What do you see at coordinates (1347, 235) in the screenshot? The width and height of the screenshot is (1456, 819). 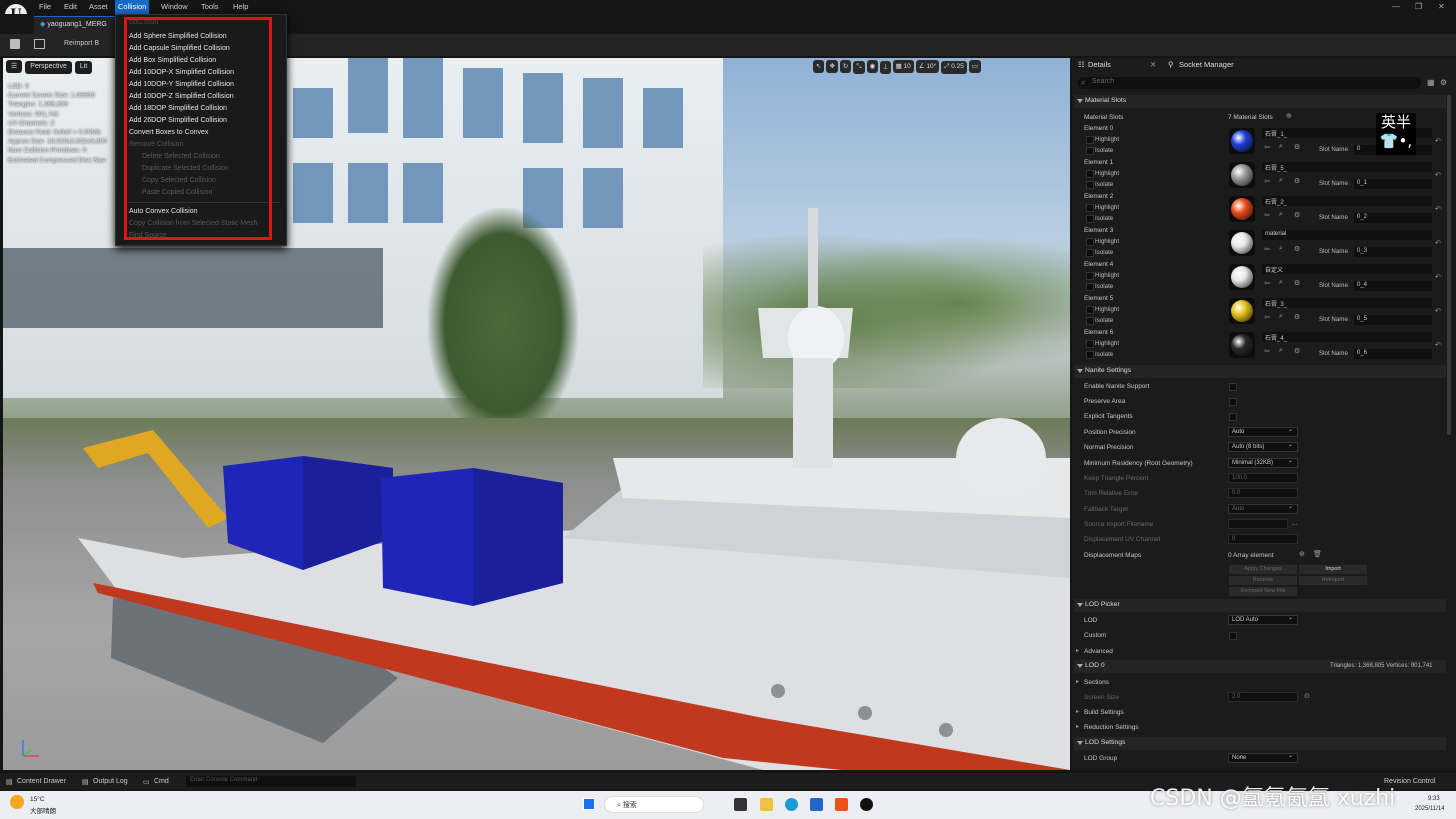 I see `material-name-field: material` at bounding box center [1347, 235].